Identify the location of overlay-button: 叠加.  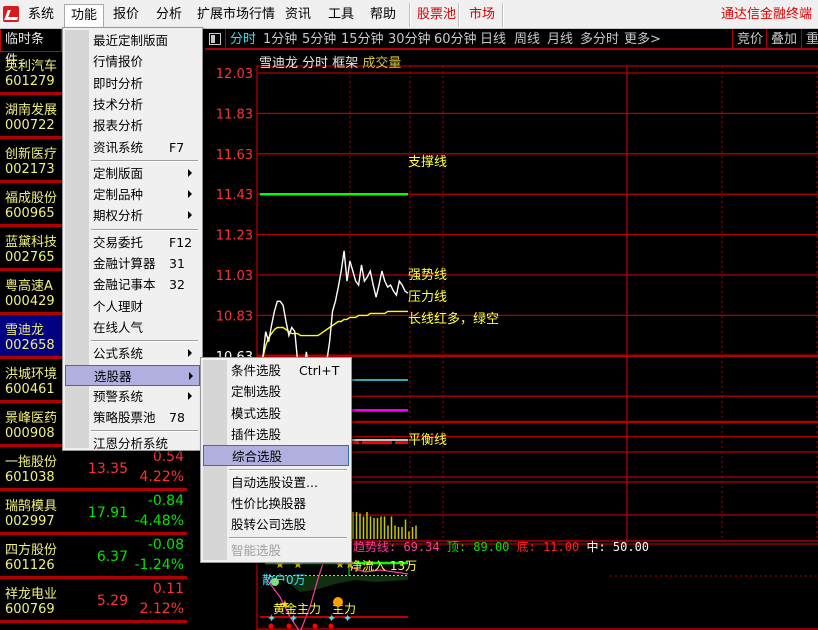
(784, 39).